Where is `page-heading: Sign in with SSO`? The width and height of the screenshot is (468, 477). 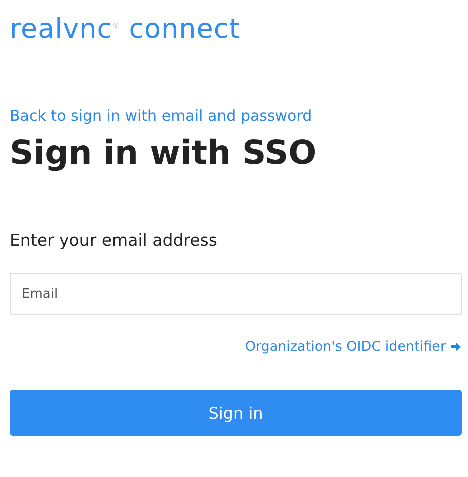 page-heading: Sign in with SSO is located at coordinates (163, 153).